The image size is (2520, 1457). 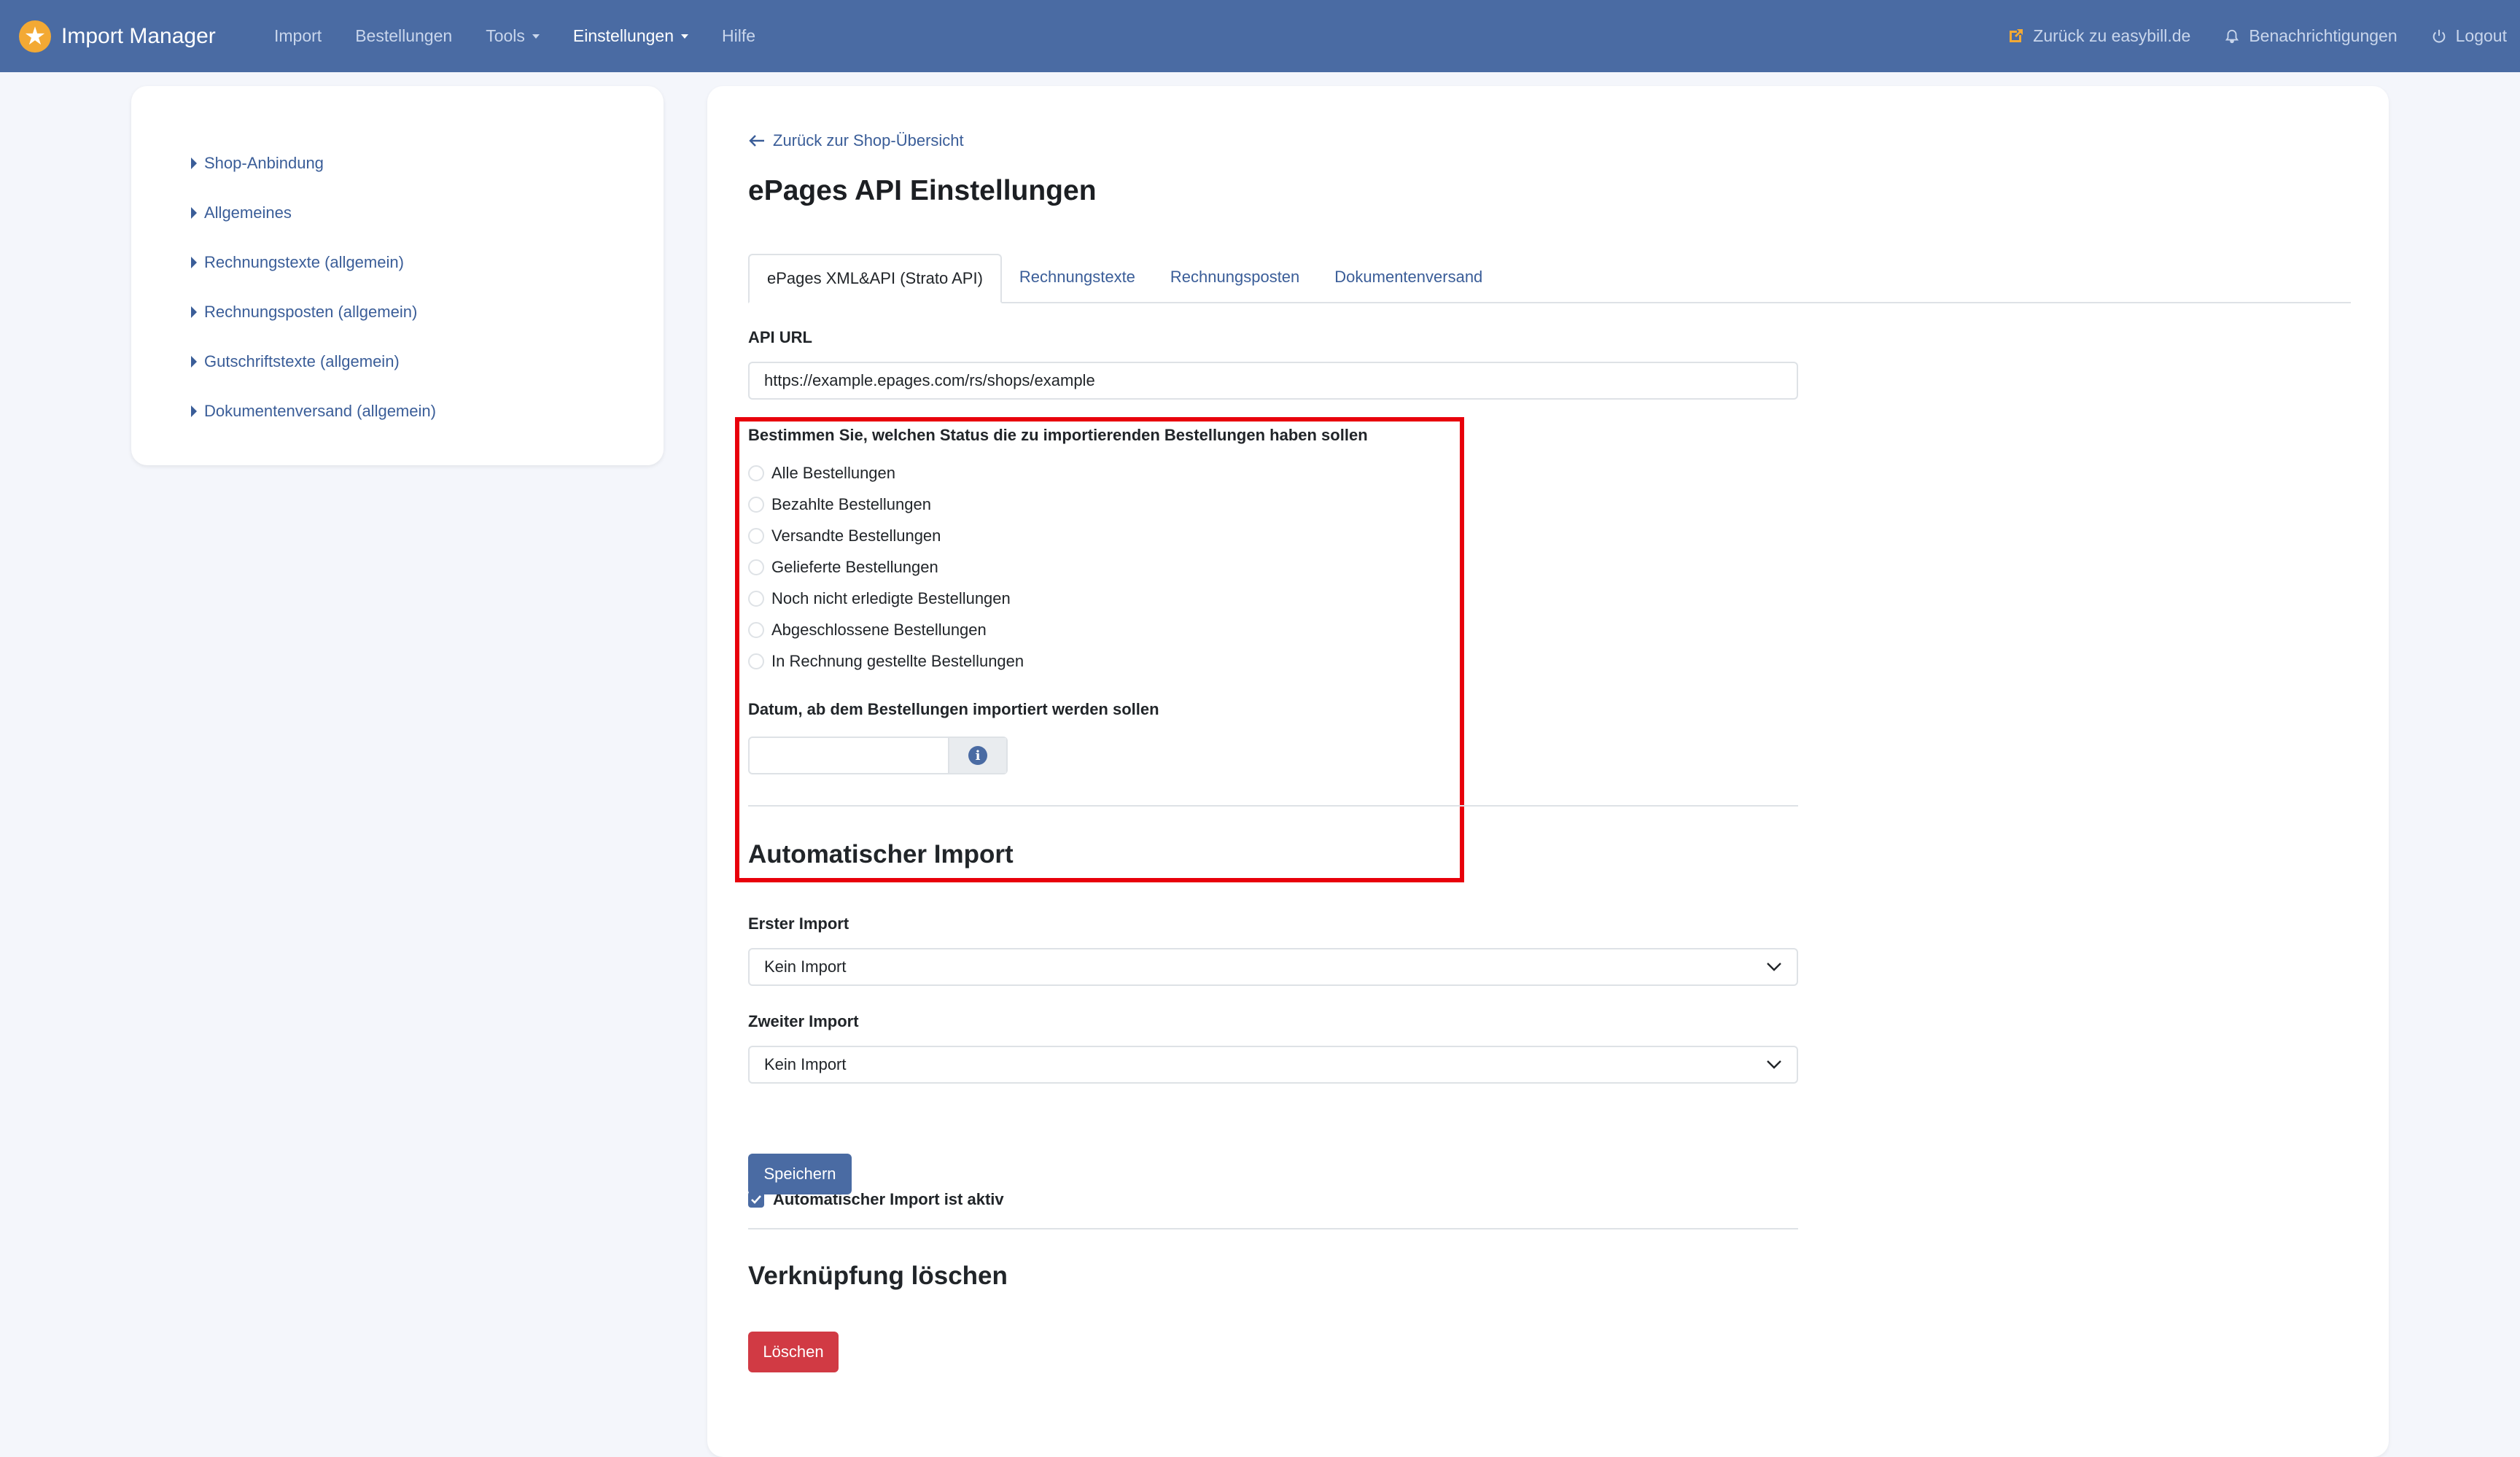 What do you see at coordinates (891, 598) in the screenshot?
I see `radio-label: Noch nicht erledigte Bestellungen` at bounding box center [891, 598].